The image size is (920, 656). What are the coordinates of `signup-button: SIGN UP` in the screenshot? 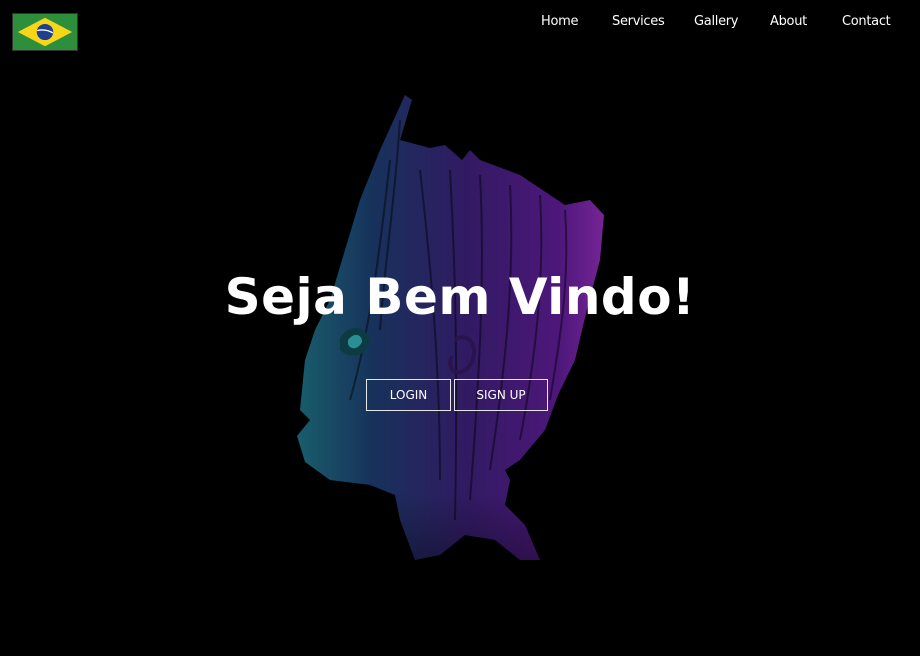 It's located at (501, 395).